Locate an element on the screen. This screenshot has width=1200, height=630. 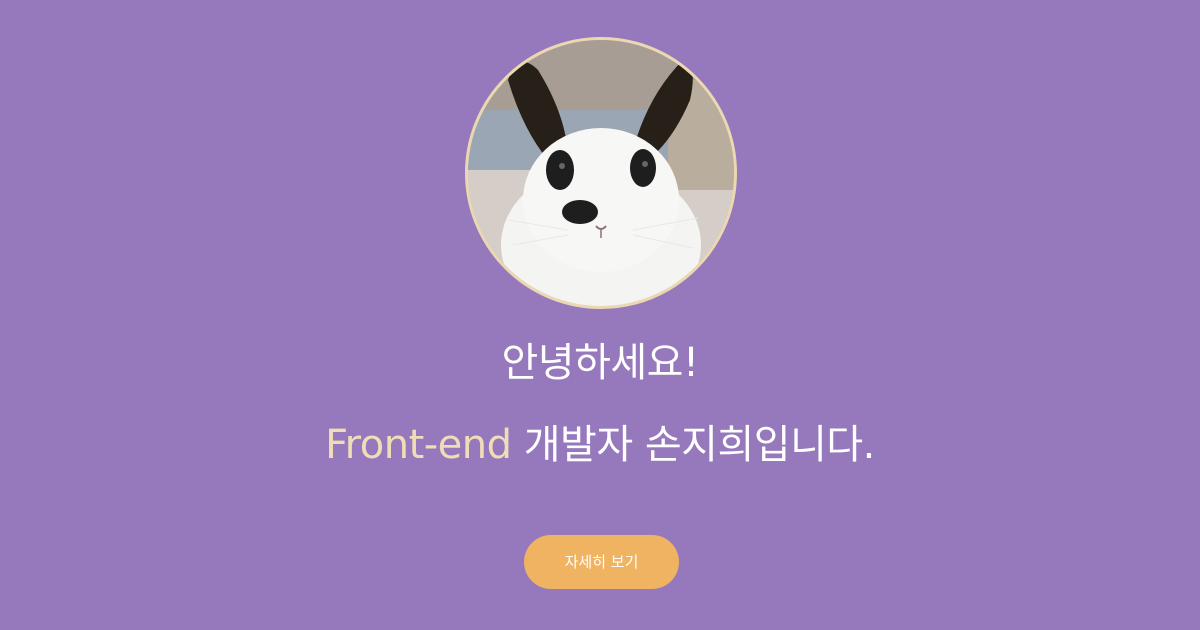
role-highlight: Front-end is located at coordinates (418, 445).